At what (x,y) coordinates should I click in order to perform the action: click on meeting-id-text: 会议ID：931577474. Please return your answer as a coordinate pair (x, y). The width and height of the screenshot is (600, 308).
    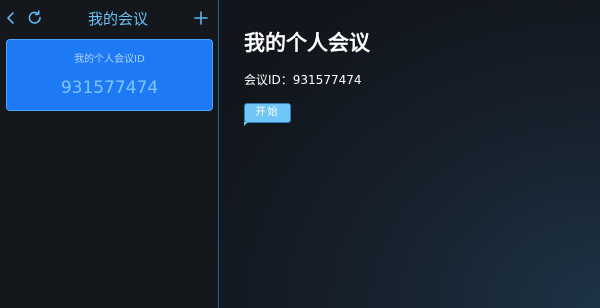
    Looking at the image, I should click on (303, 80).